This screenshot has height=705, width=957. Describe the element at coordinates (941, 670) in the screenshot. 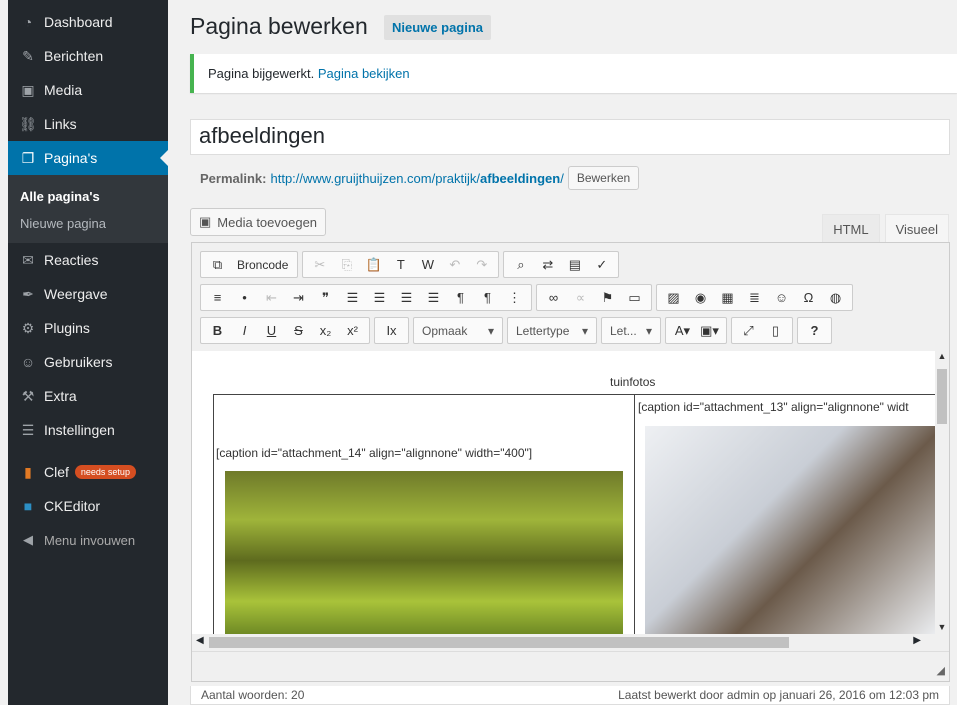

I see `resize-handle-icon: ◢` at that location.